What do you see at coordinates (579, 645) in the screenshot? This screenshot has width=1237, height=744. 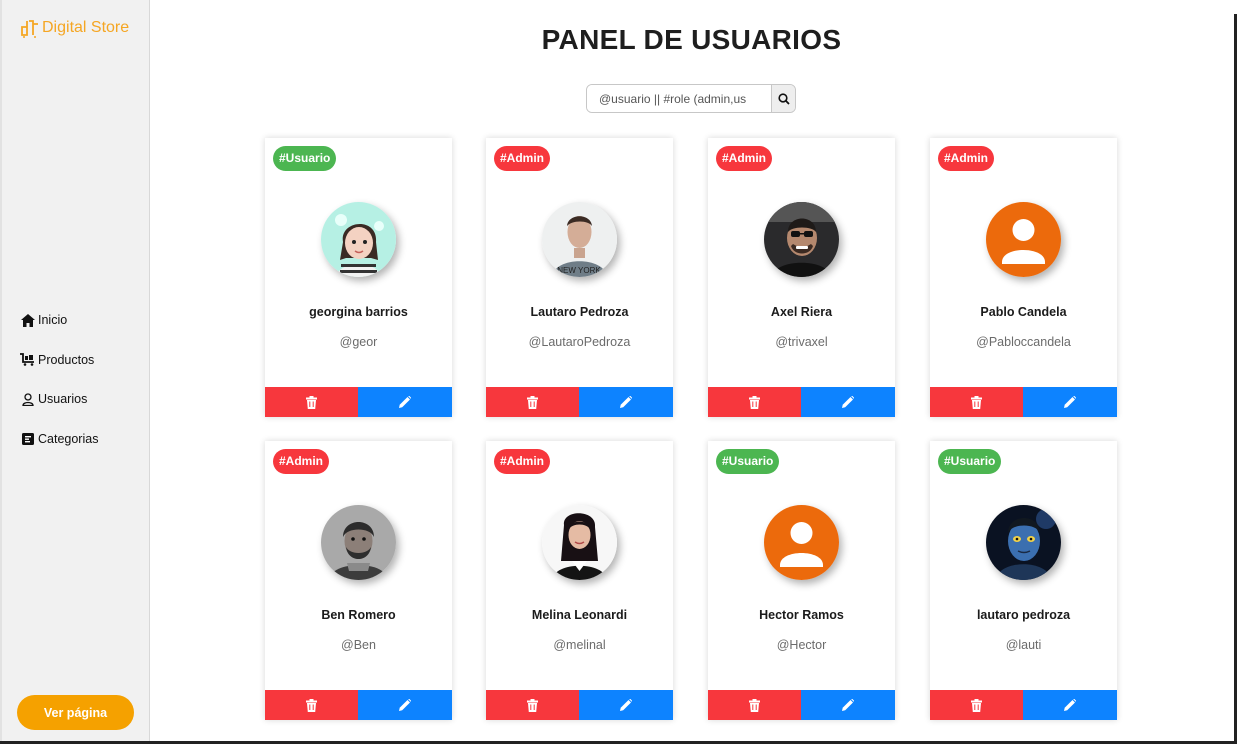 I see `user-handle: @melinal` at bounding box center [579, 645].